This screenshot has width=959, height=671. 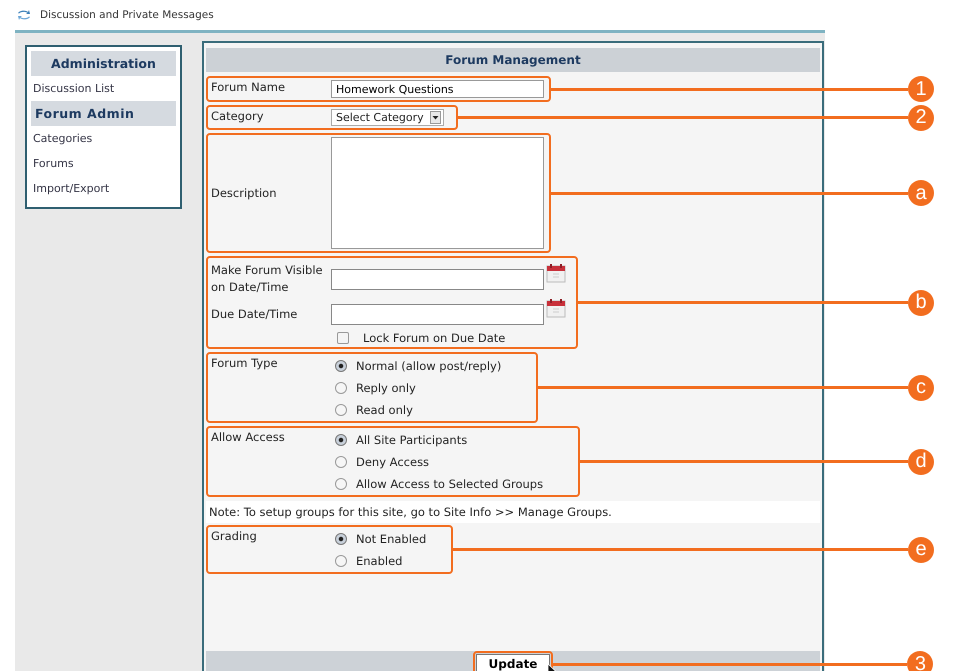 I want to click on panel-title: Forum Management, so click(x=513, y=60).